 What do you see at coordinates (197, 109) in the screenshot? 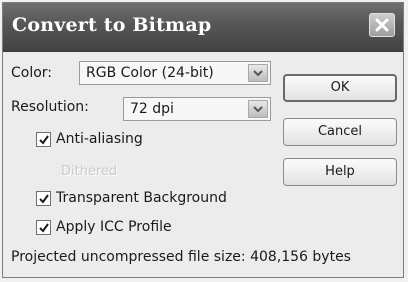
I see `resolution-select: 72 dpi` at bounding box center [197, 109].